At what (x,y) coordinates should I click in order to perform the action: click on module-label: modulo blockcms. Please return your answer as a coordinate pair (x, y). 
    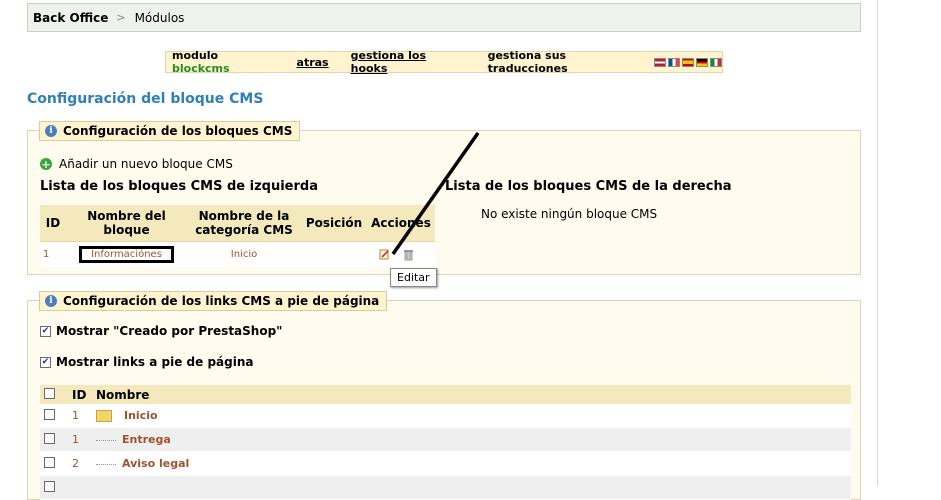
    Looking at the image, I should click on (201, 62).